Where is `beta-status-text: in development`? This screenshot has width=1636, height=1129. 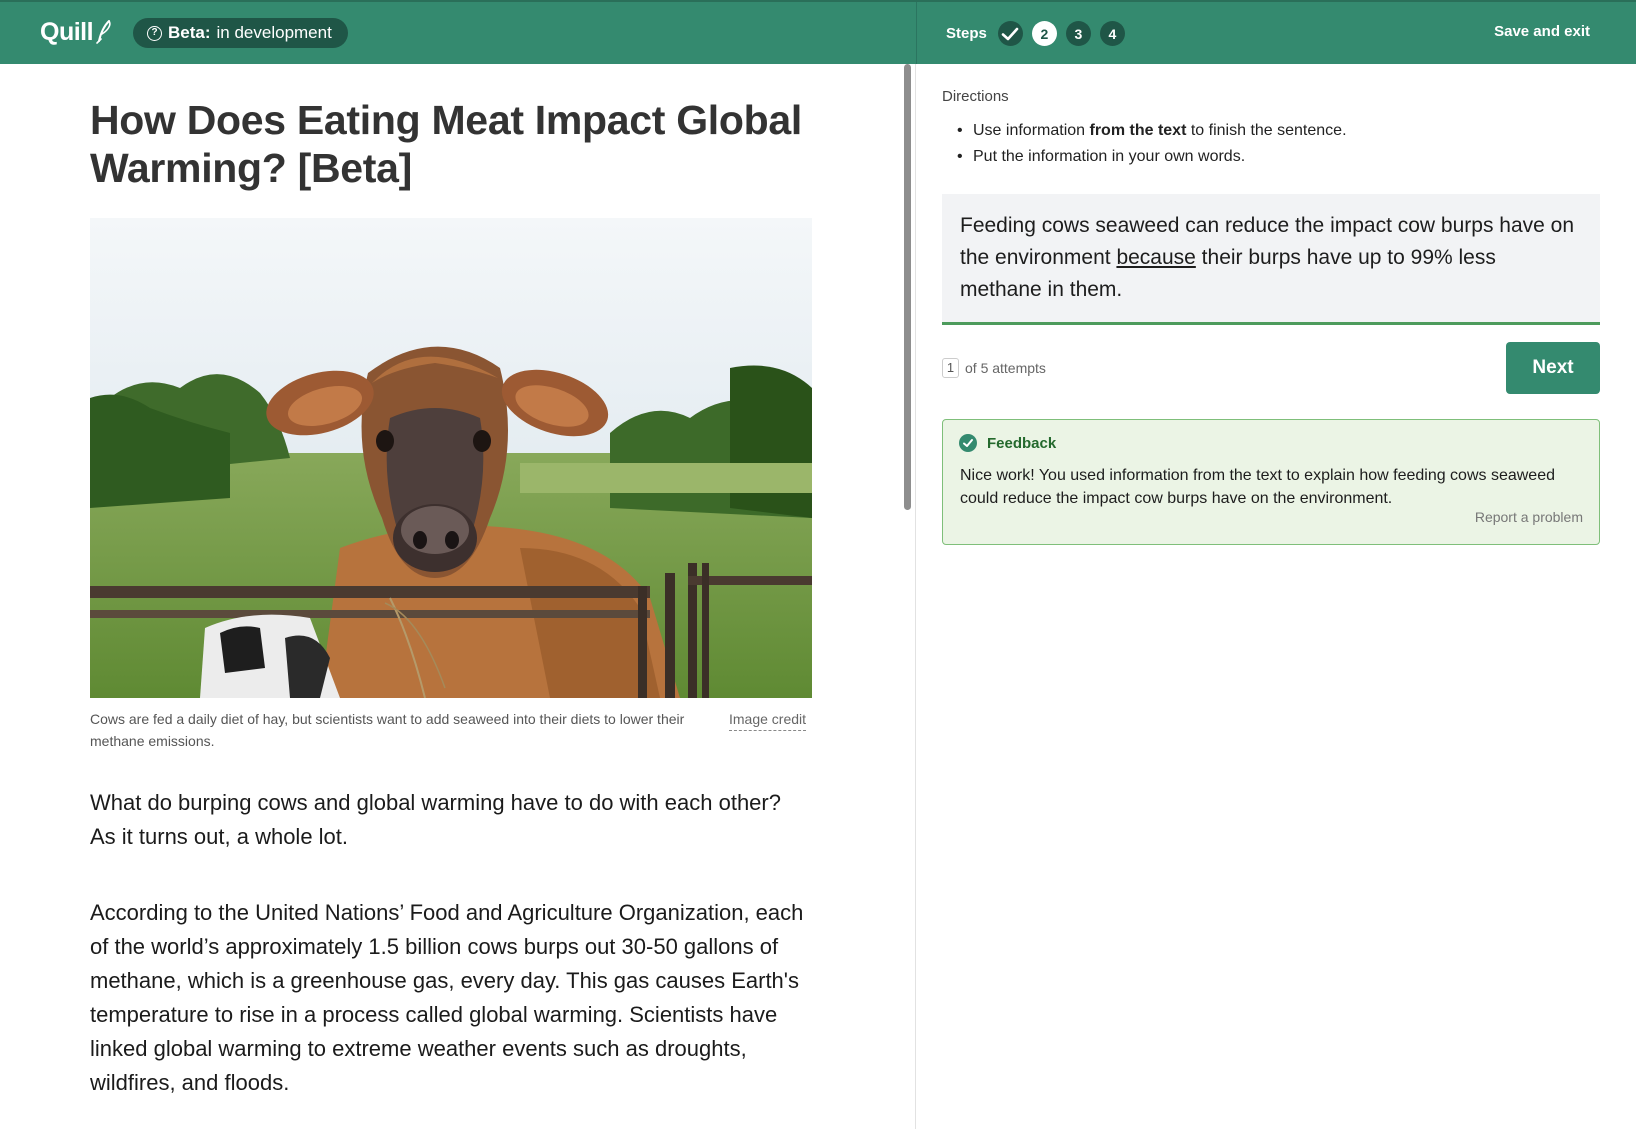 beta-status-text: in development is located at coordinates (274, 32).